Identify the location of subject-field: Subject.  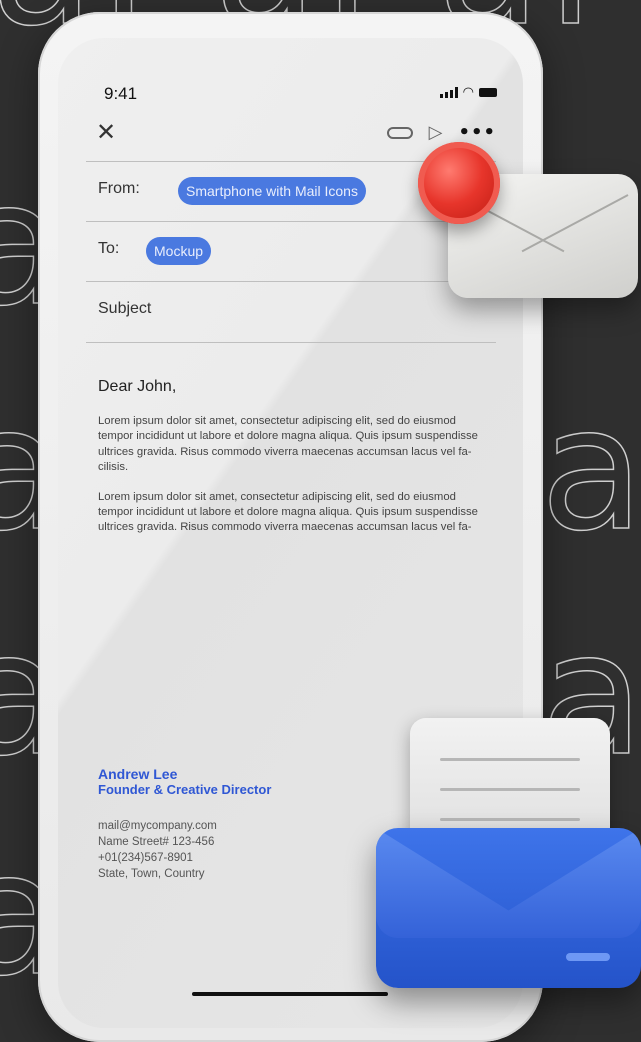
(124, 309).